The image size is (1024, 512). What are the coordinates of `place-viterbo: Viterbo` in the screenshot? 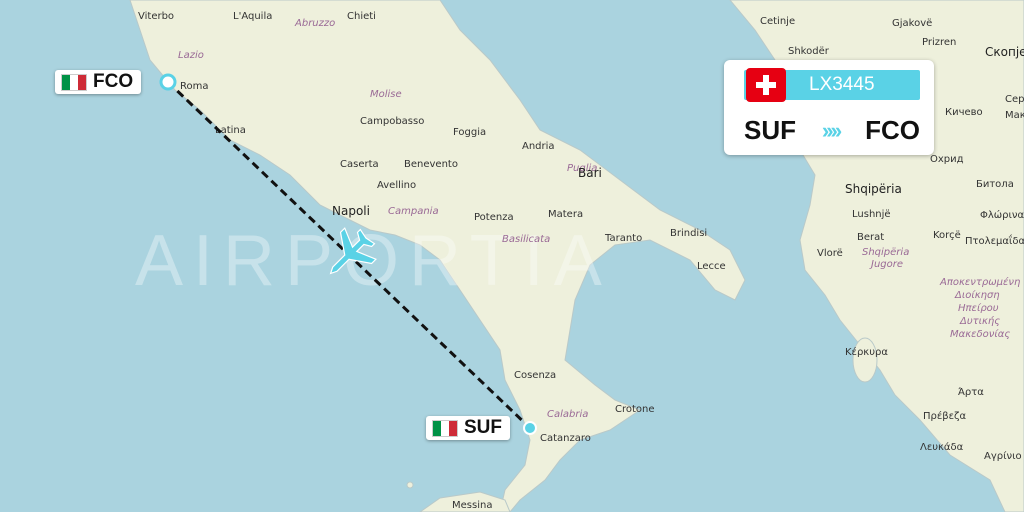 It's located at (156, 16).